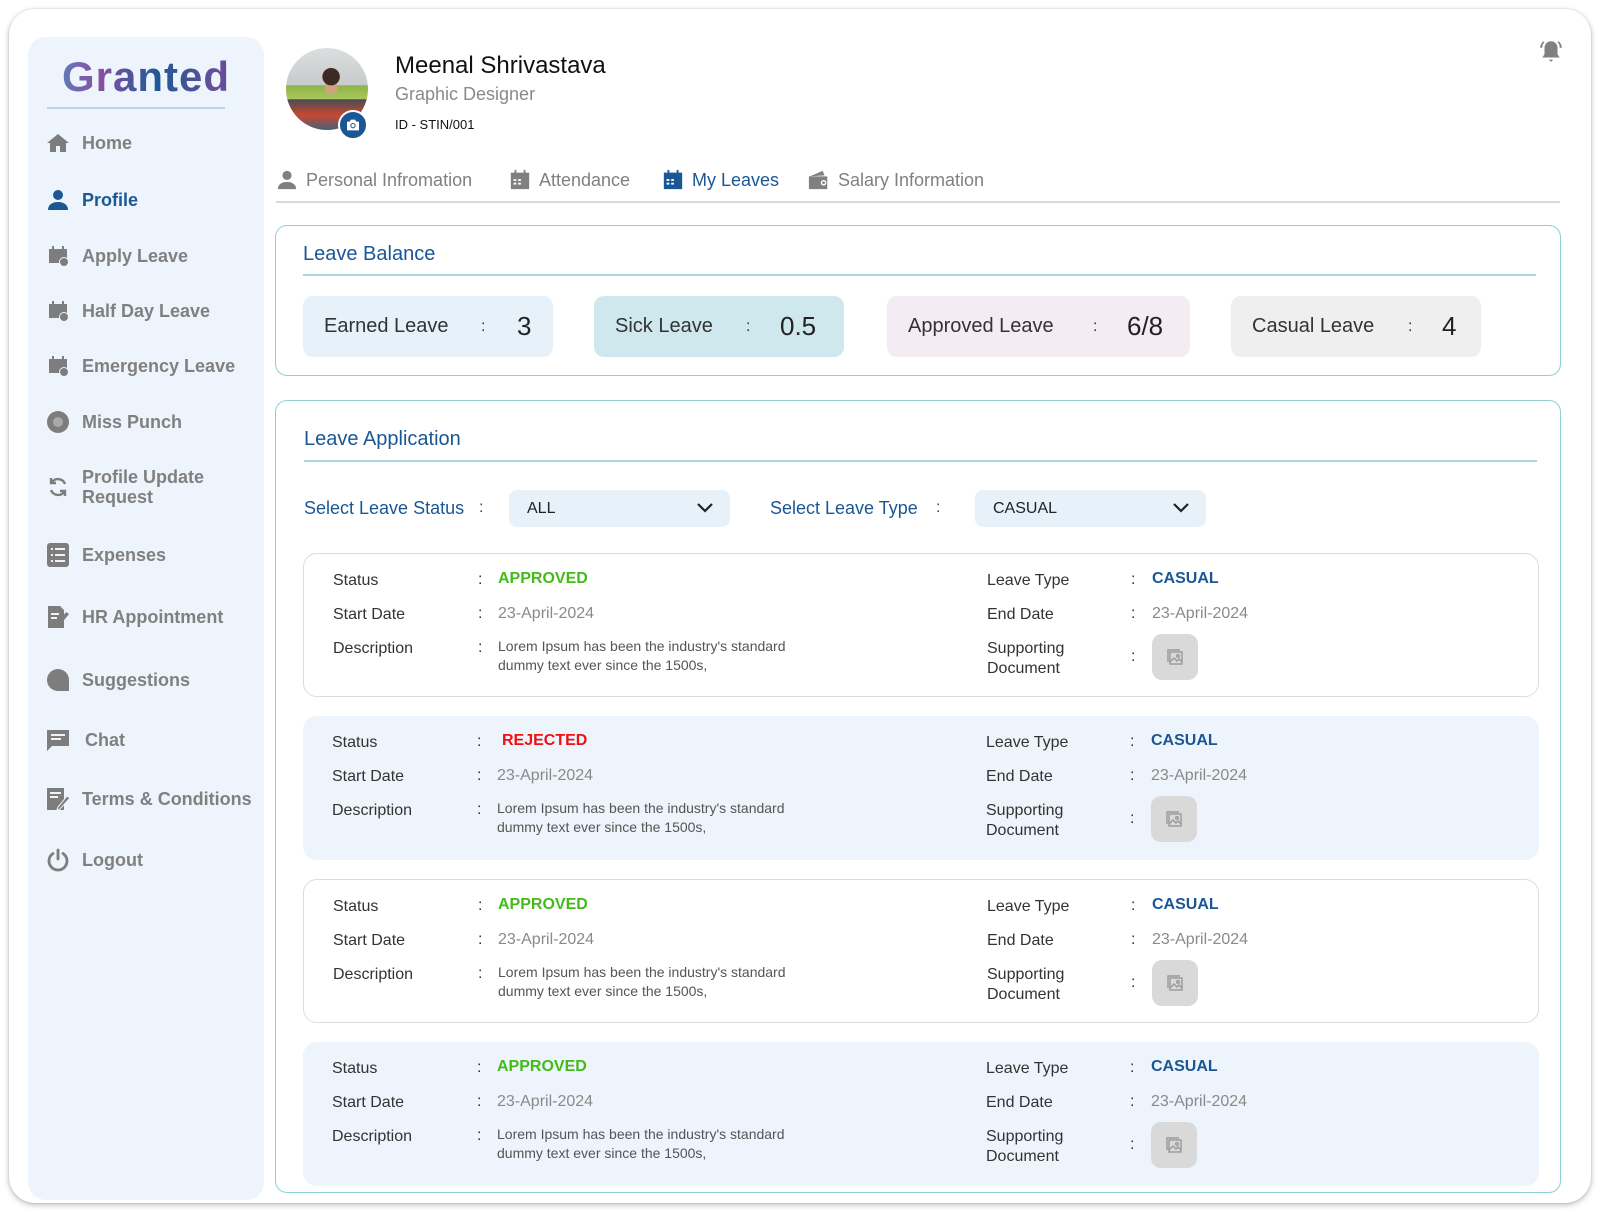  I want to click on balance-label: Earned Leave, so click(386, 326).